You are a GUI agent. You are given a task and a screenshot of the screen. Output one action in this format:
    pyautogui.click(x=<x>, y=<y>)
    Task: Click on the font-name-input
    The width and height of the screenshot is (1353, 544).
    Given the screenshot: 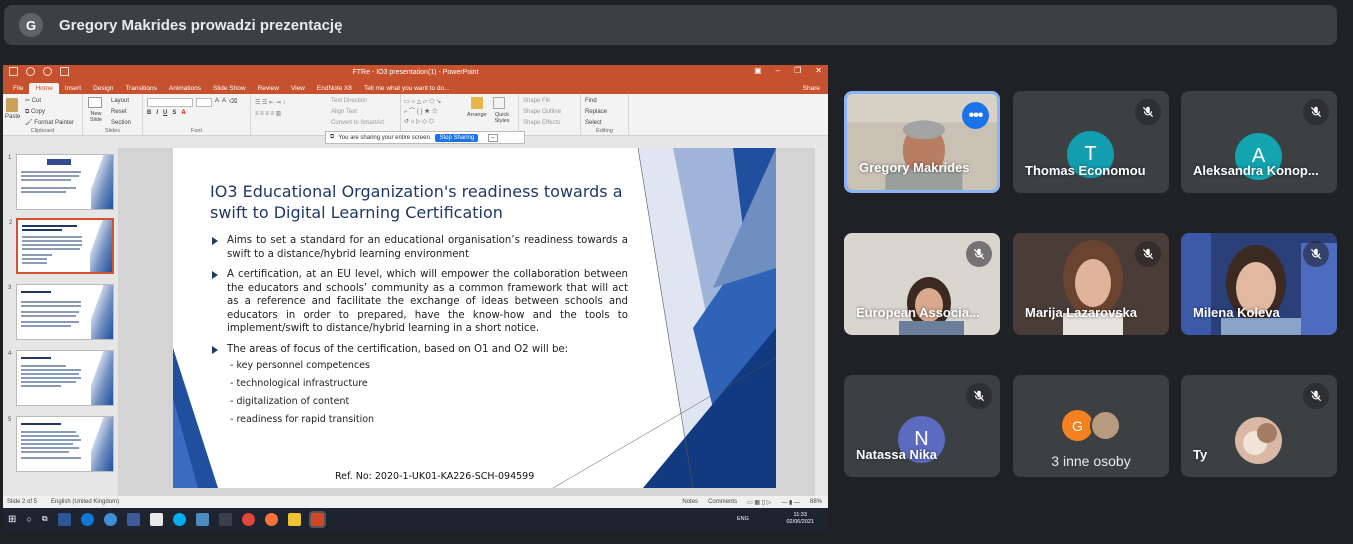 What is the action you would take?
    pyautogui.click(x=170, y=102)
    